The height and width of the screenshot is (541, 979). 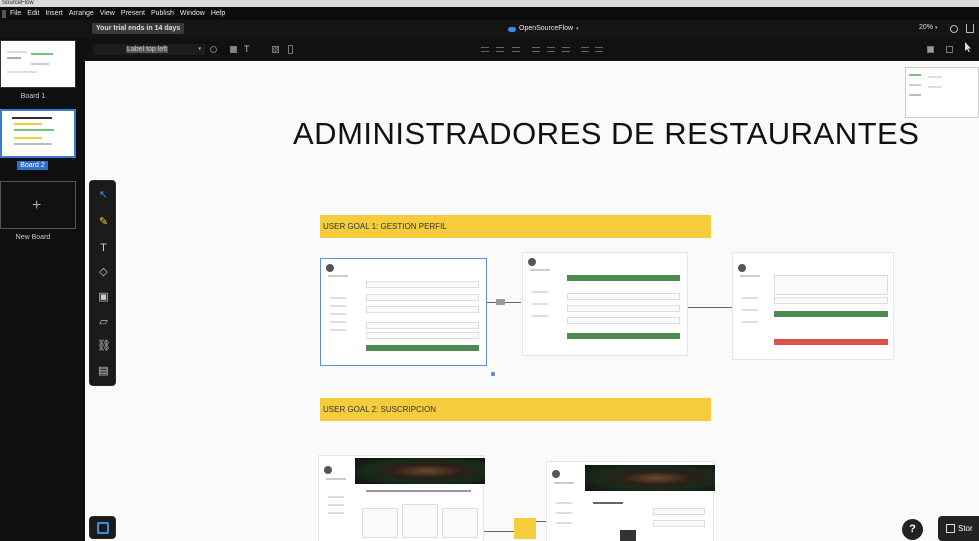 I want to click on help-button: ?, so click(x=912, y=529).